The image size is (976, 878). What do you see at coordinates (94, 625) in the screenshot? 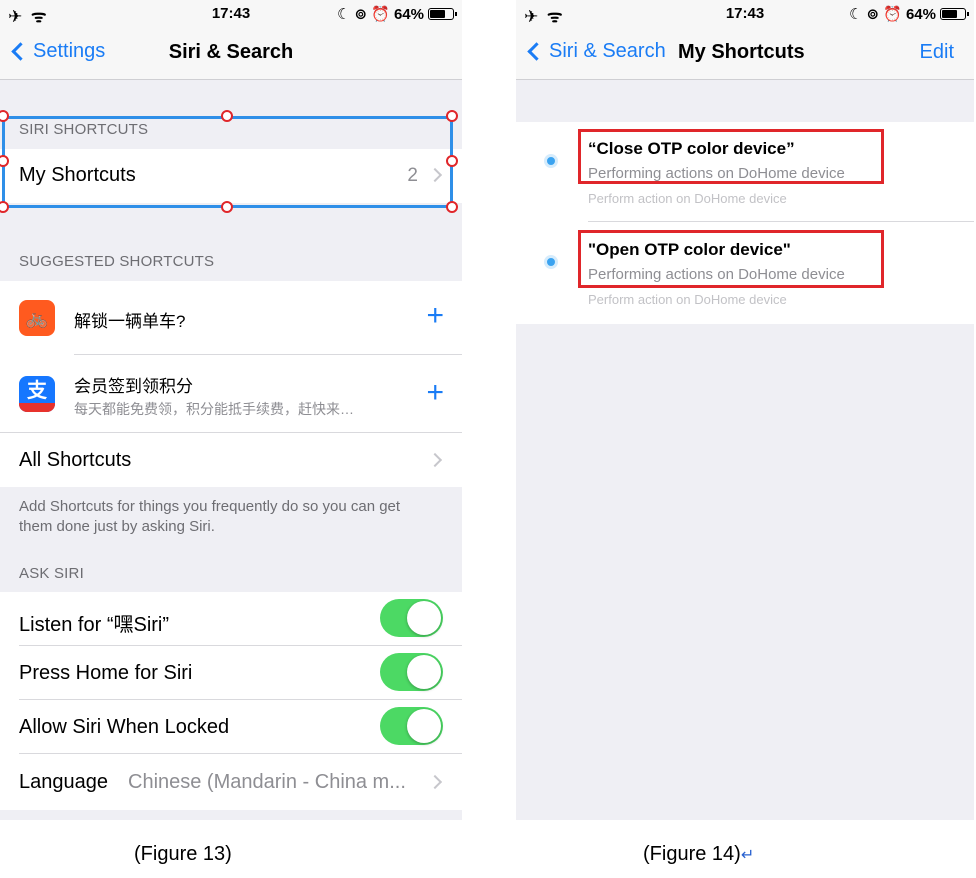
I see `toggle-label: Listen for “嘿Siri”` at bounding box center [94, 625].